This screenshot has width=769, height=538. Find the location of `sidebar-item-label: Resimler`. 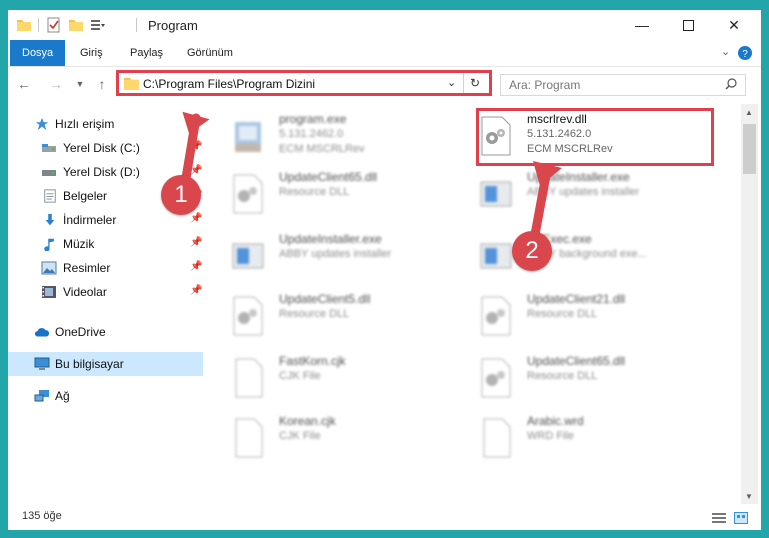

sidebar-item-label: Resimler is located at coordinates (87, 268).